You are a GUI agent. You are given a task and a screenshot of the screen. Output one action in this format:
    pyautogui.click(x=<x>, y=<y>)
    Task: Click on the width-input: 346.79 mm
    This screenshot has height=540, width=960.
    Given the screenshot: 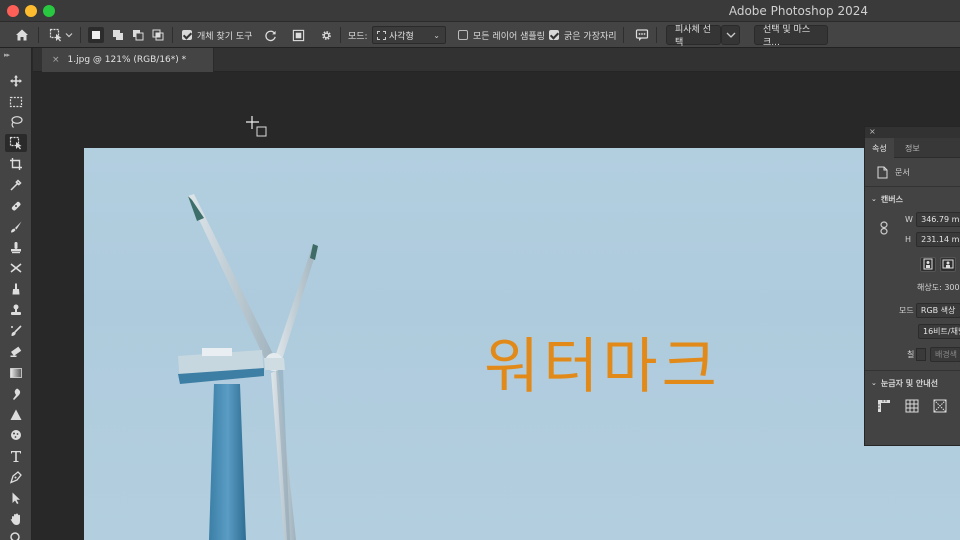 What is the action you would take?
    pyautogui.click(x=938, y=219)
    